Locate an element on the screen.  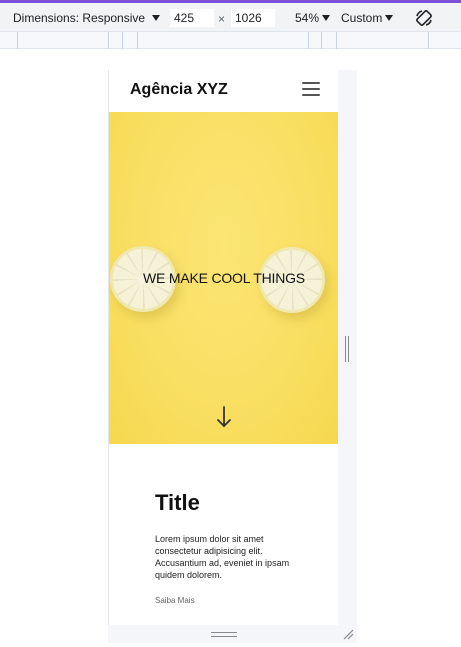
right-resize-handle is located at coordinates (347, 349).